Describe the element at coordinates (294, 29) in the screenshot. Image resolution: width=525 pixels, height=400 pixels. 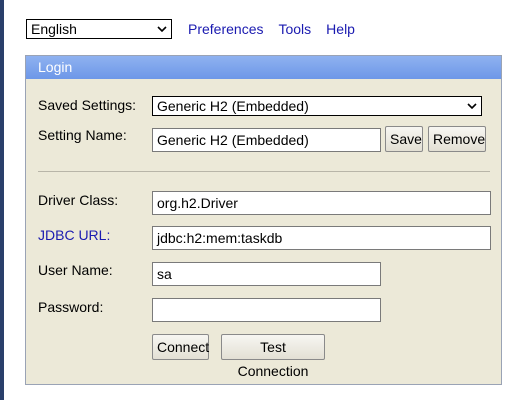
I see `tools-link: Tools` at that location.